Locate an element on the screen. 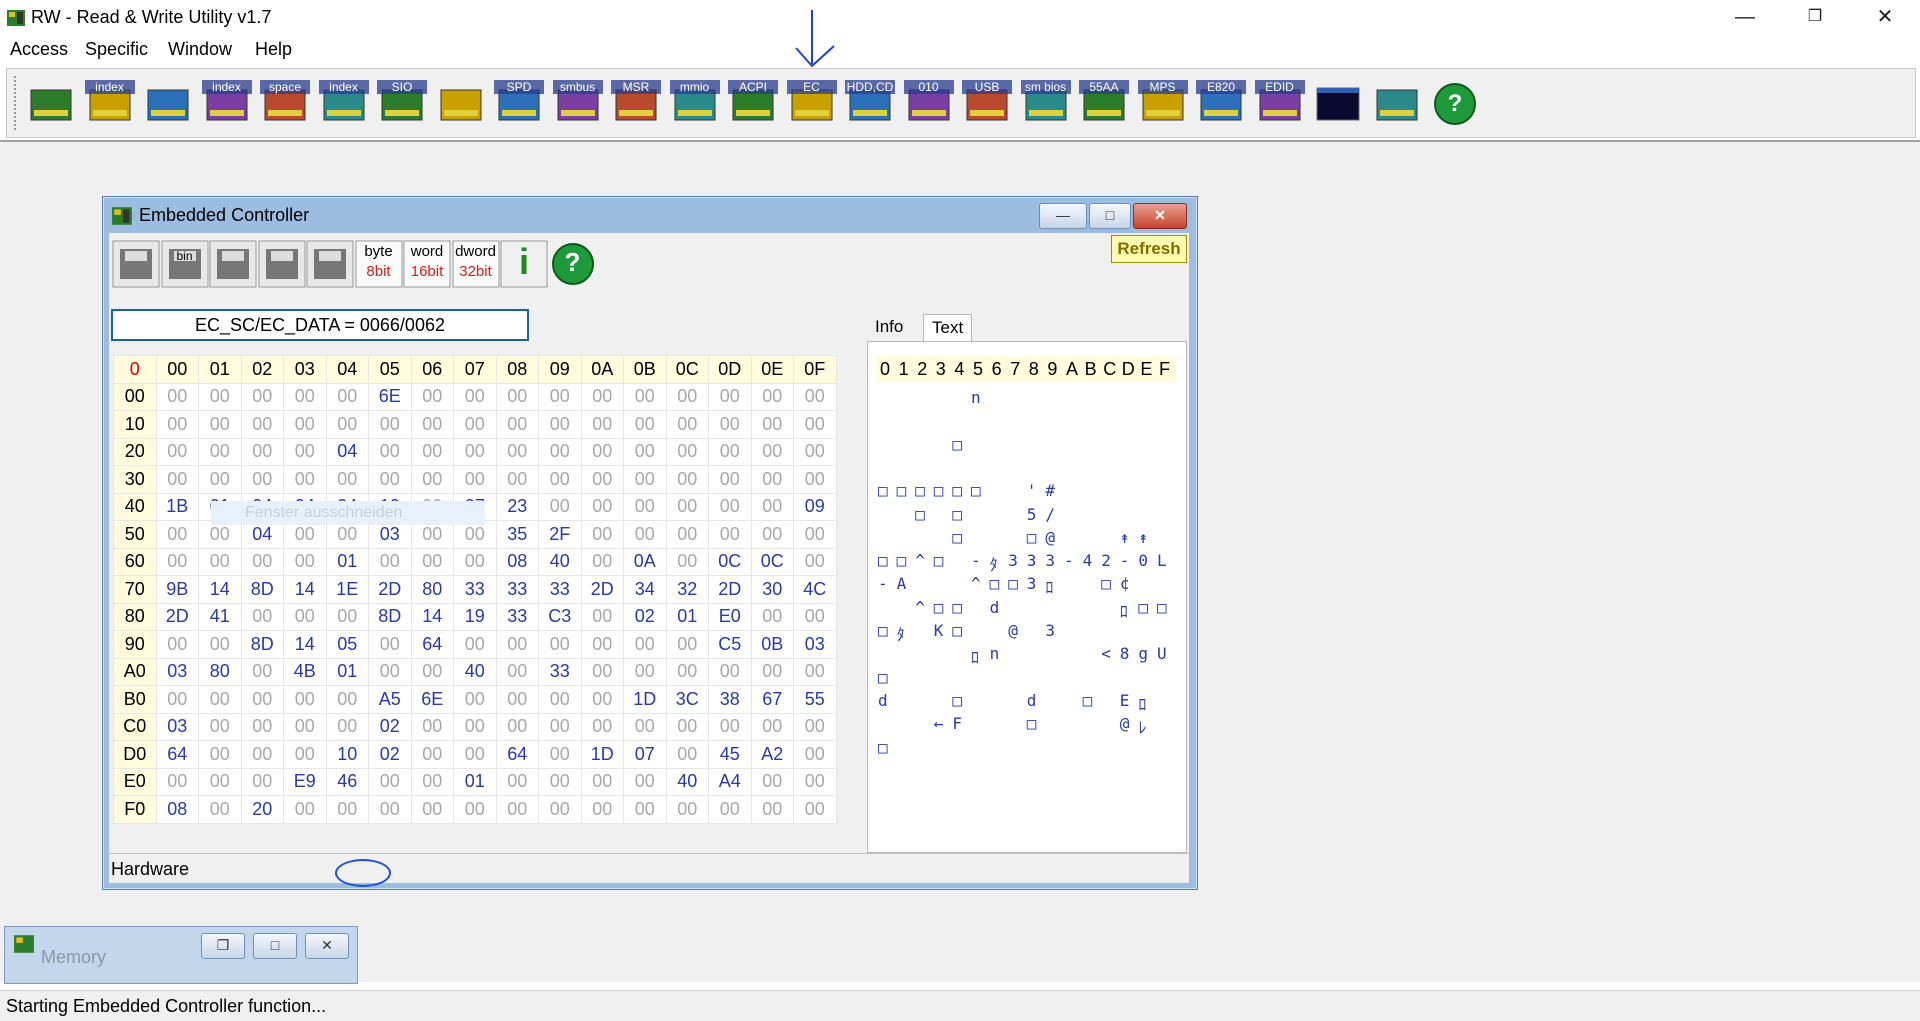 The image size is (1920, 1021). close-button: ✕ is located at coordinates (1885, 18).